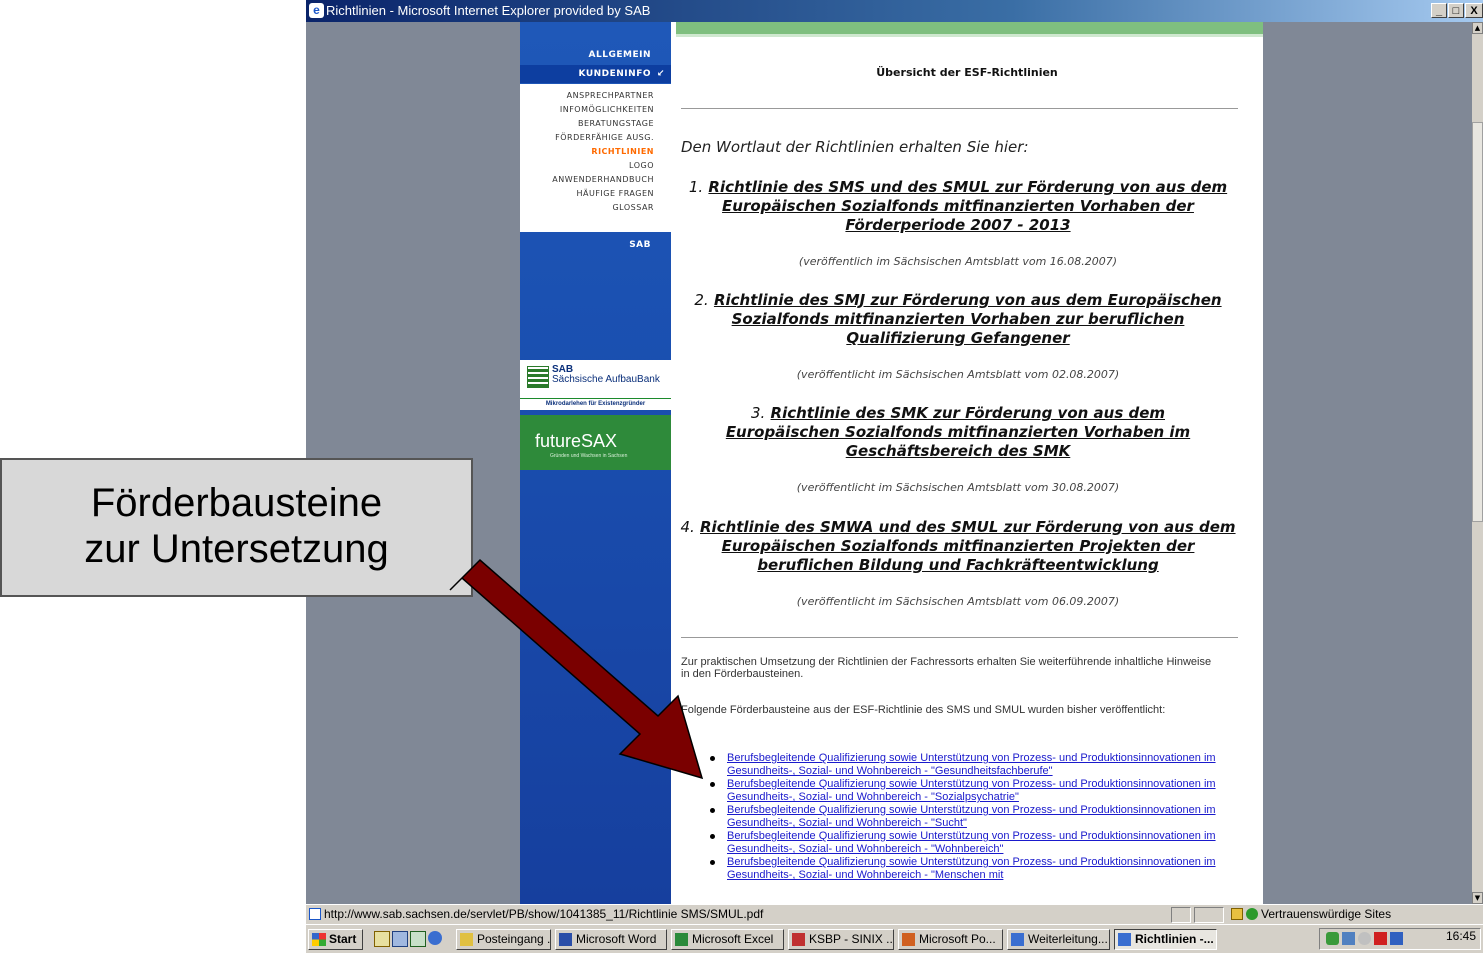 This screenshot has height=953, width=1483. What do you see at coordinates (236, 503) in the screenshot?
I see `callout-line-1: Förderbausteine` at bounding box center [236, 503].